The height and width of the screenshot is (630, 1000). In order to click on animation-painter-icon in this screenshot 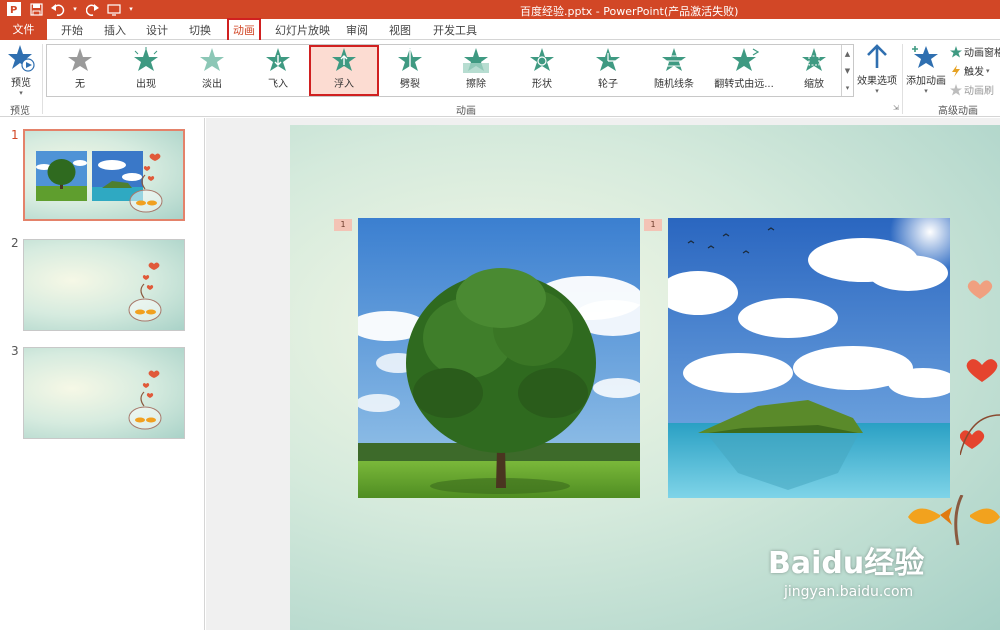, I will do `click(956, 89)`.